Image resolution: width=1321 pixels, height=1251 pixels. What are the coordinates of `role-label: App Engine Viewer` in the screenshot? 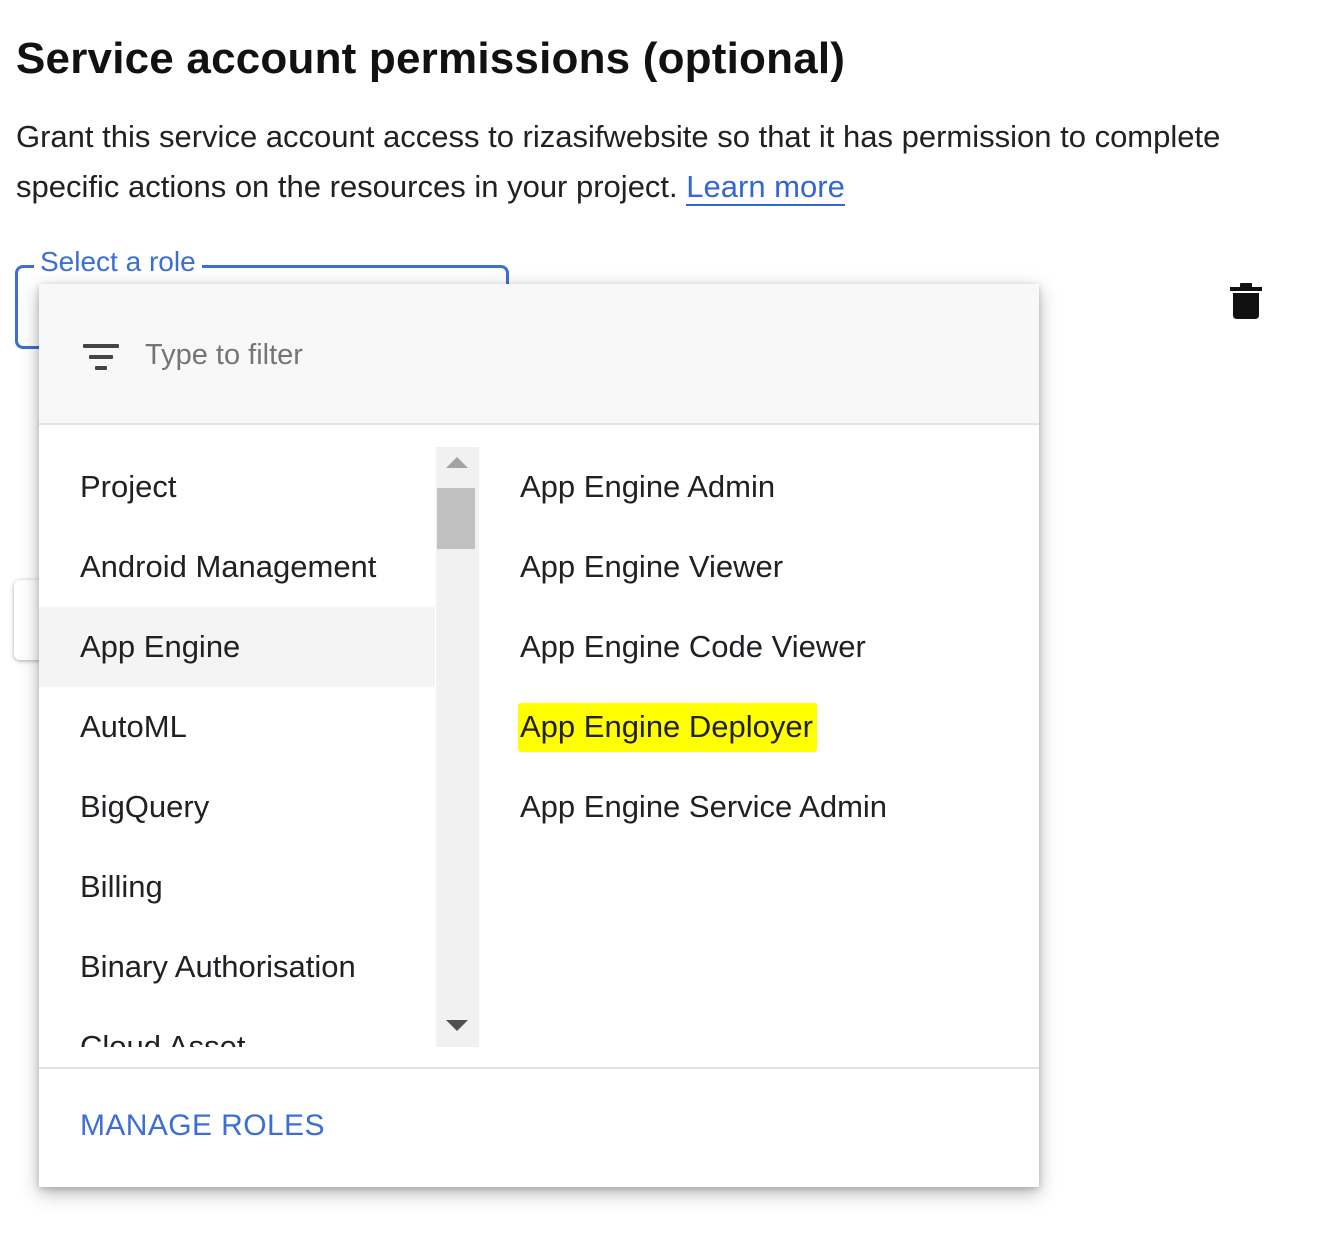 It's located at (652, 566).